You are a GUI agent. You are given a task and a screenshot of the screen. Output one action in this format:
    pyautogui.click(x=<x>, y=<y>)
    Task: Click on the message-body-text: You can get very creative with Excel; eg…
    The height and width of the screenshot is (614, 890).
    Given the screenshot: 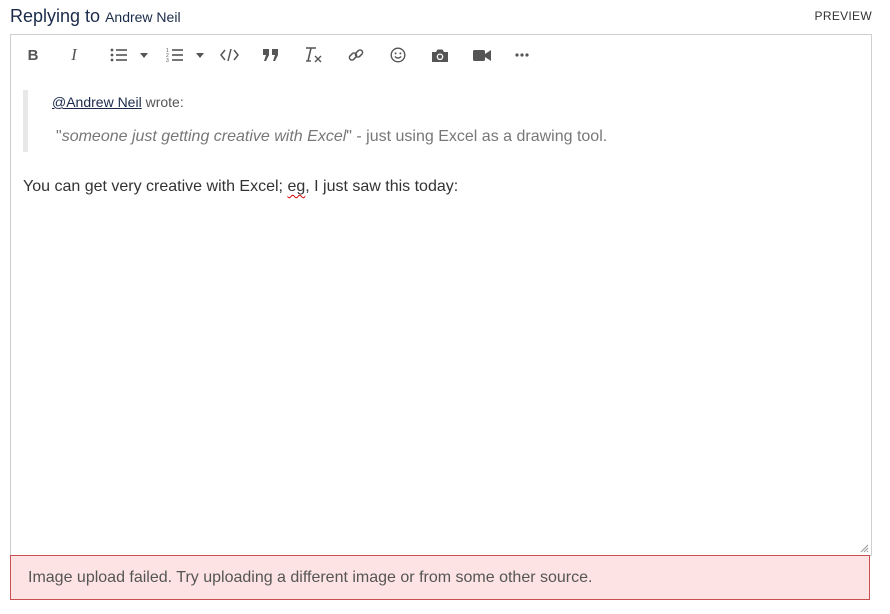 What is the action you would take?
    pyautogui.click(x=240, y=187)
    